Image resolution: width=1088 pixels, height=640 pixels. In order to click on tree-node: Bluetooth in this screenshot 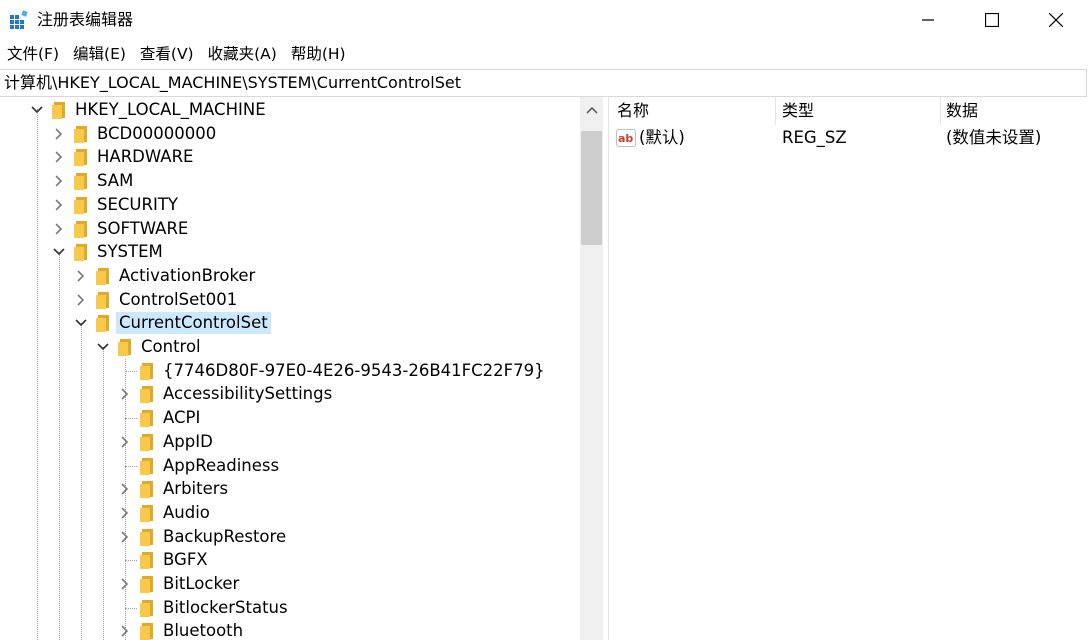, I will do `click(290, 629)`.